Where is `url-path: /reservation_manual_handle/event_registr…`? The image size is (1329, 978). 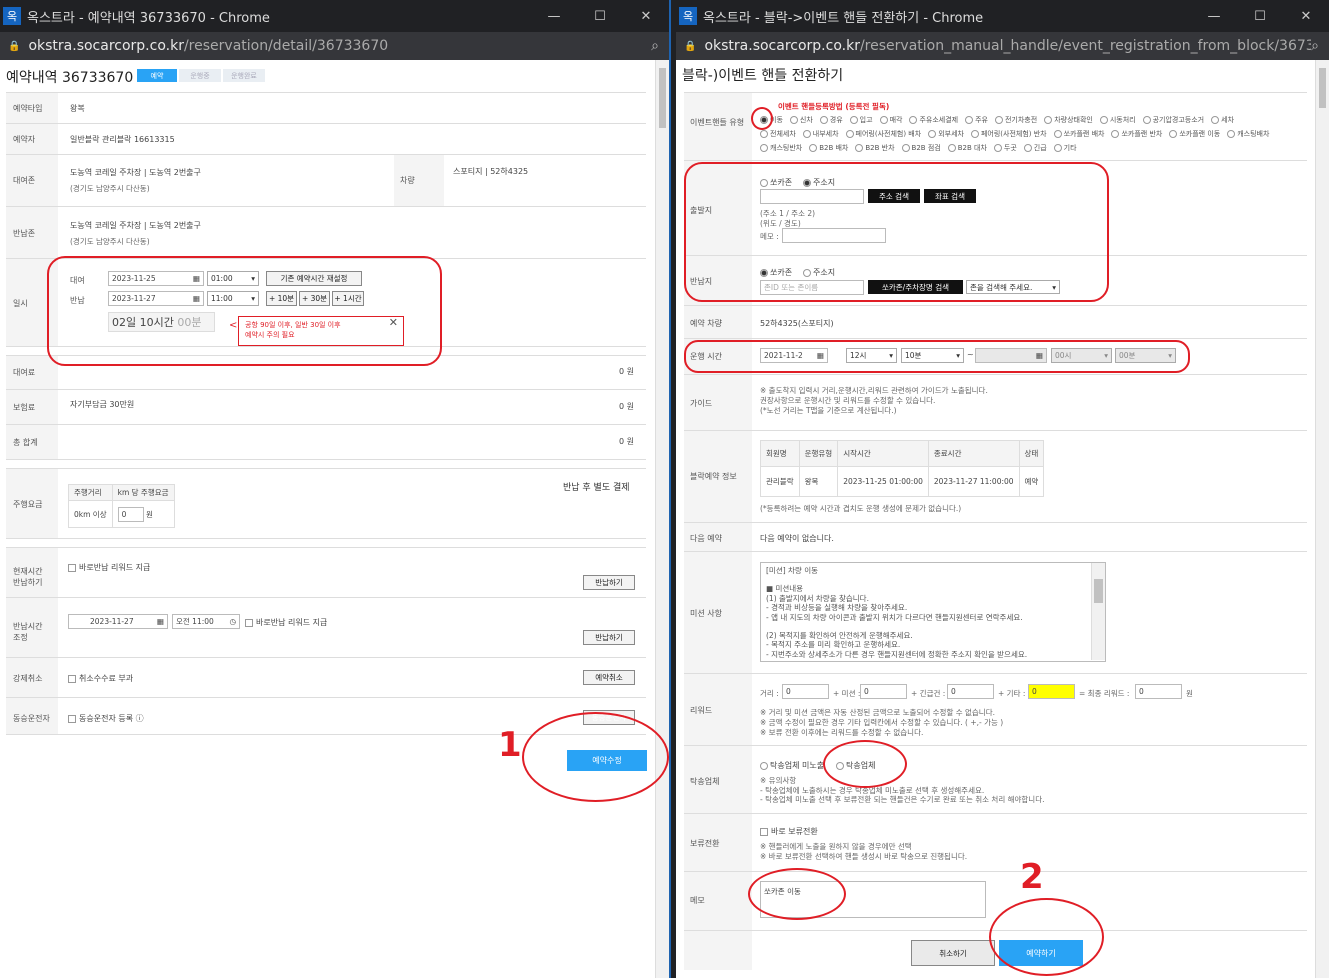 url-path: /reservation_manual_handle/event_registr… is located at coordinates (1085, 46).